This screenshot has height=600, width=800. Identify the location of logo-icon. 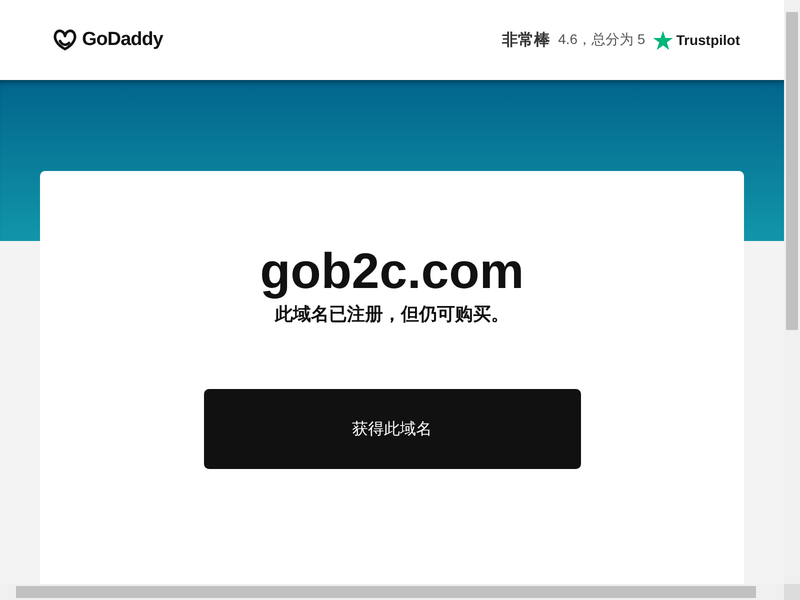
(65, 40).